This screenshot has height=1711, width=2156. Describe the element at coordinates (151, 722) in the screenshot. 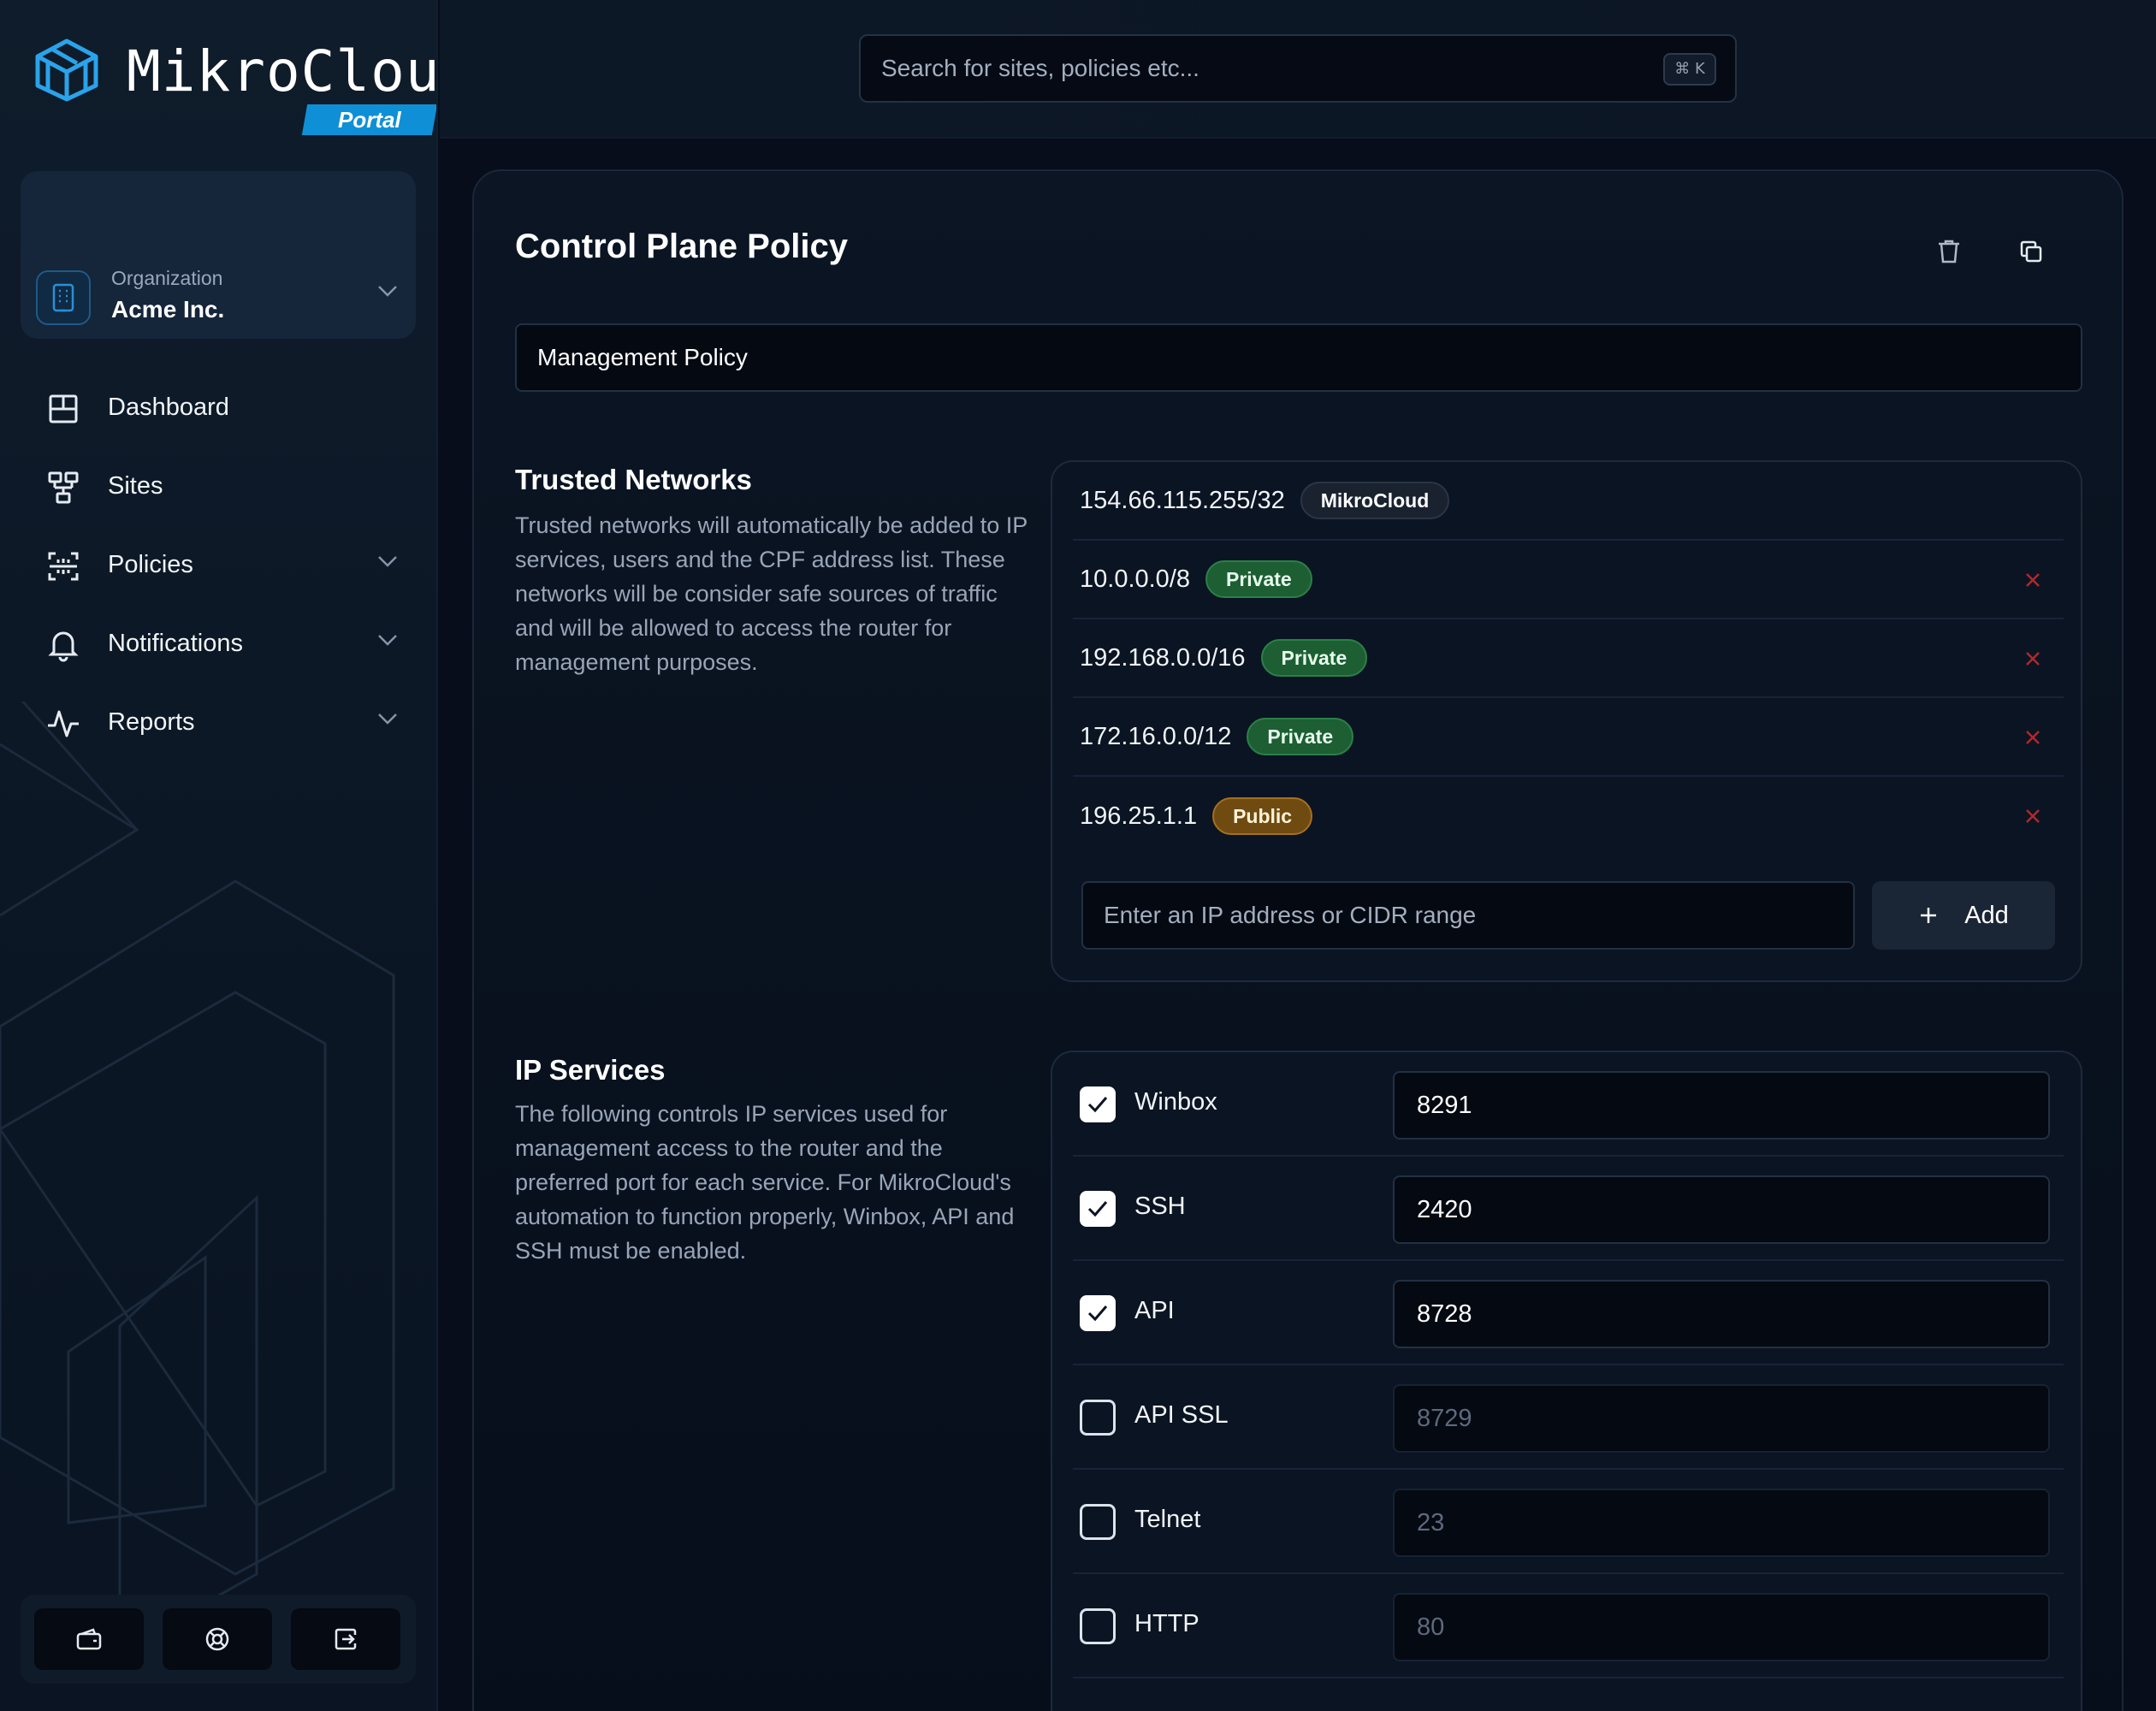

I see `nav-label: Reports` at that location.